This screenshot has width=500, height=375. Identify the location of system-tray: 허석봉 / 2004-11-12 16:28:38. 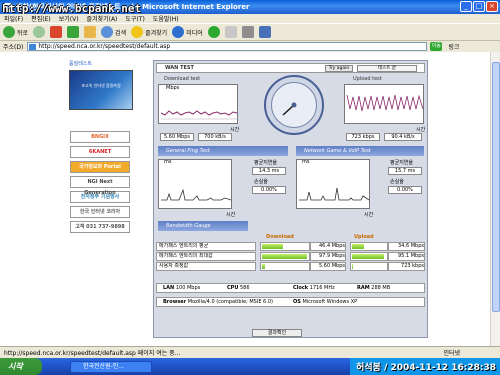
(425, 366).